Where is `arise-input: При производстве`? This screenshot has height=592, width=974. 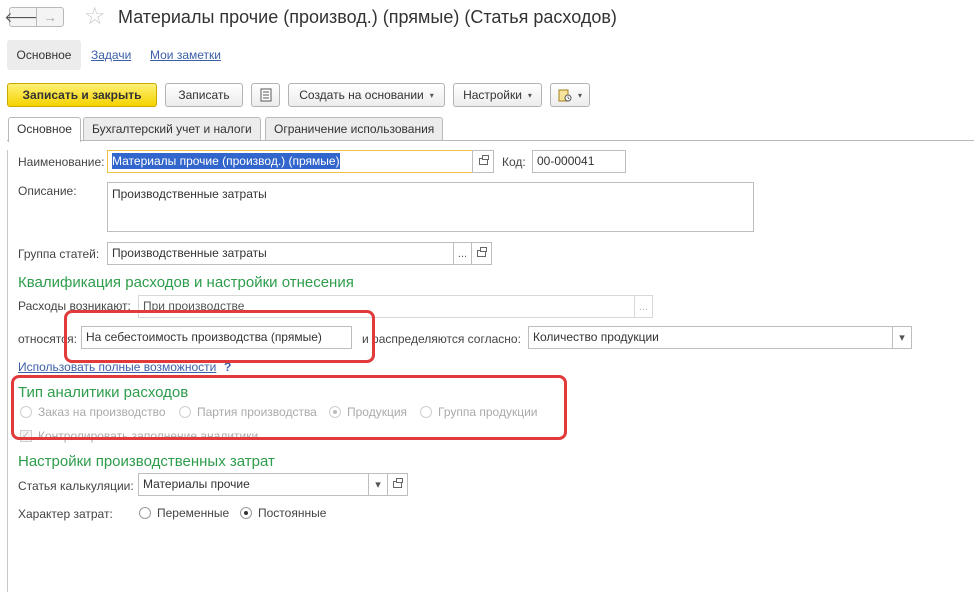 arise-input: При производстве is located at coordinates (386, 306).